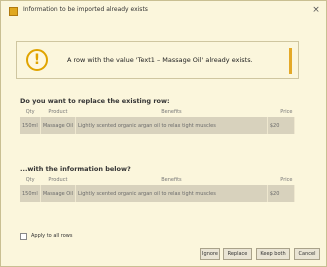  Describe the element at coordinates (307, 254) in the screenshot. I see `cancel-button: Cancel` at that location.